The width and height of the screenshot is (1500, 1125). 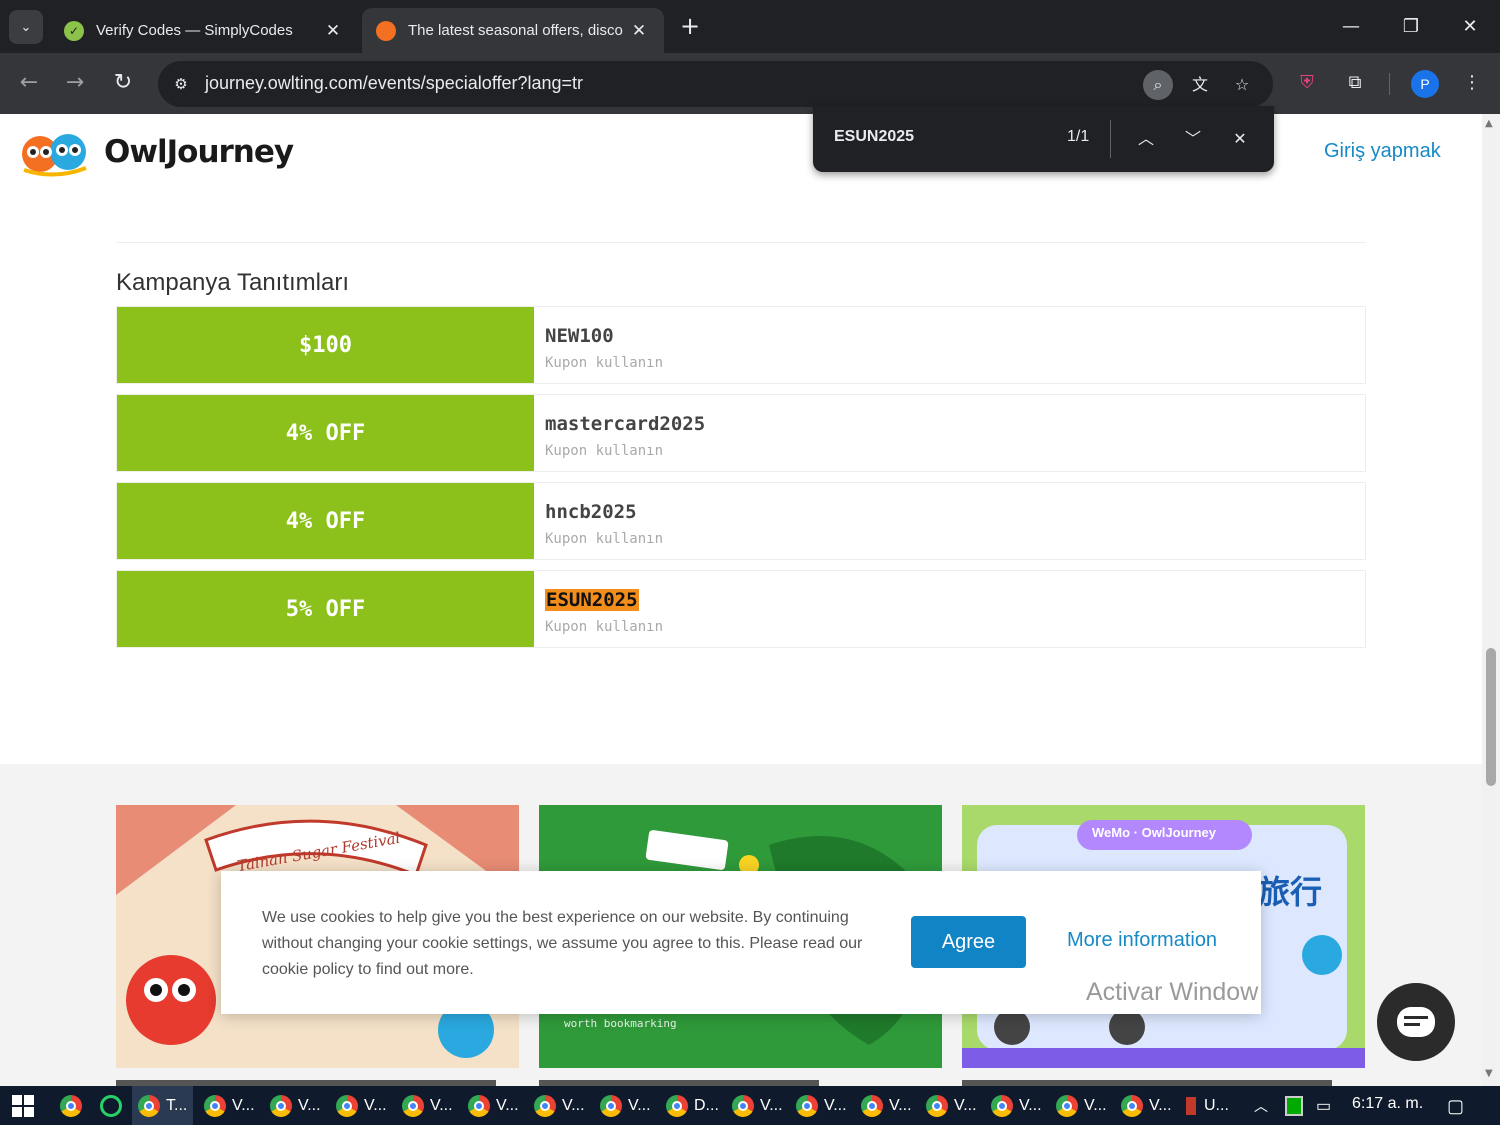 What do you see at coordinates (1472, 83) in the screenshot?
I see `more-menu-icon: ⋮` at bounding box center [1472, 83].